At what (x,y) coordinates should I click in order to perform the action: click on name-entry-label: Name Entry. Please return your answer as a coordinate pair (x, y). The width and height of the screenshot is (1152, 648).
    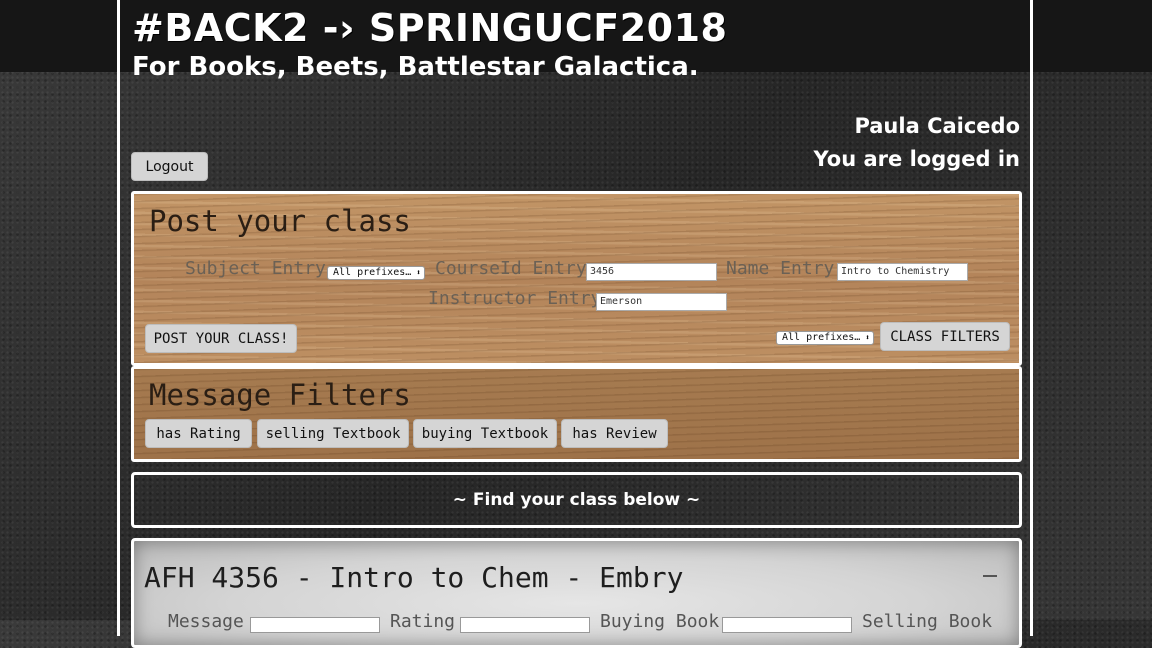
    Looking at the image, I should click on (780, 268).